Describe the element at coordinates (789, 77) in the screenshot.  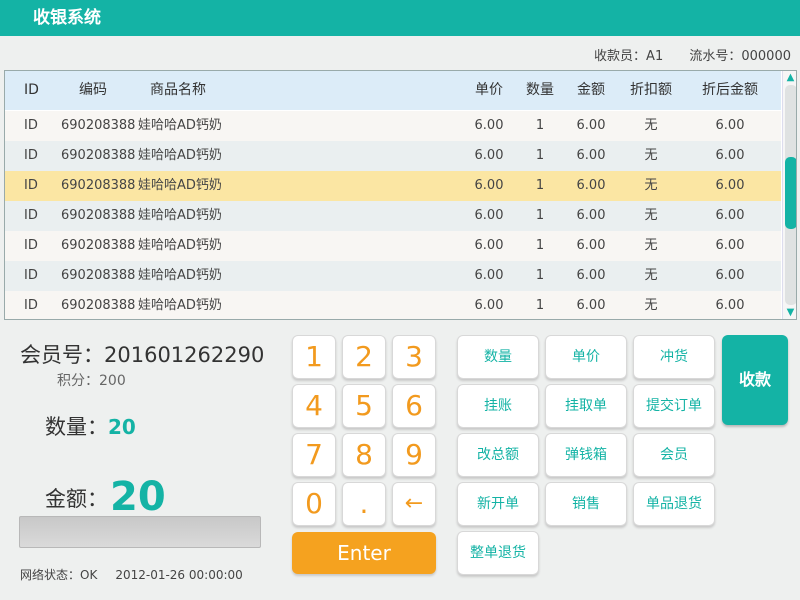
I see `chevron-up-icon: ▲` at that location.